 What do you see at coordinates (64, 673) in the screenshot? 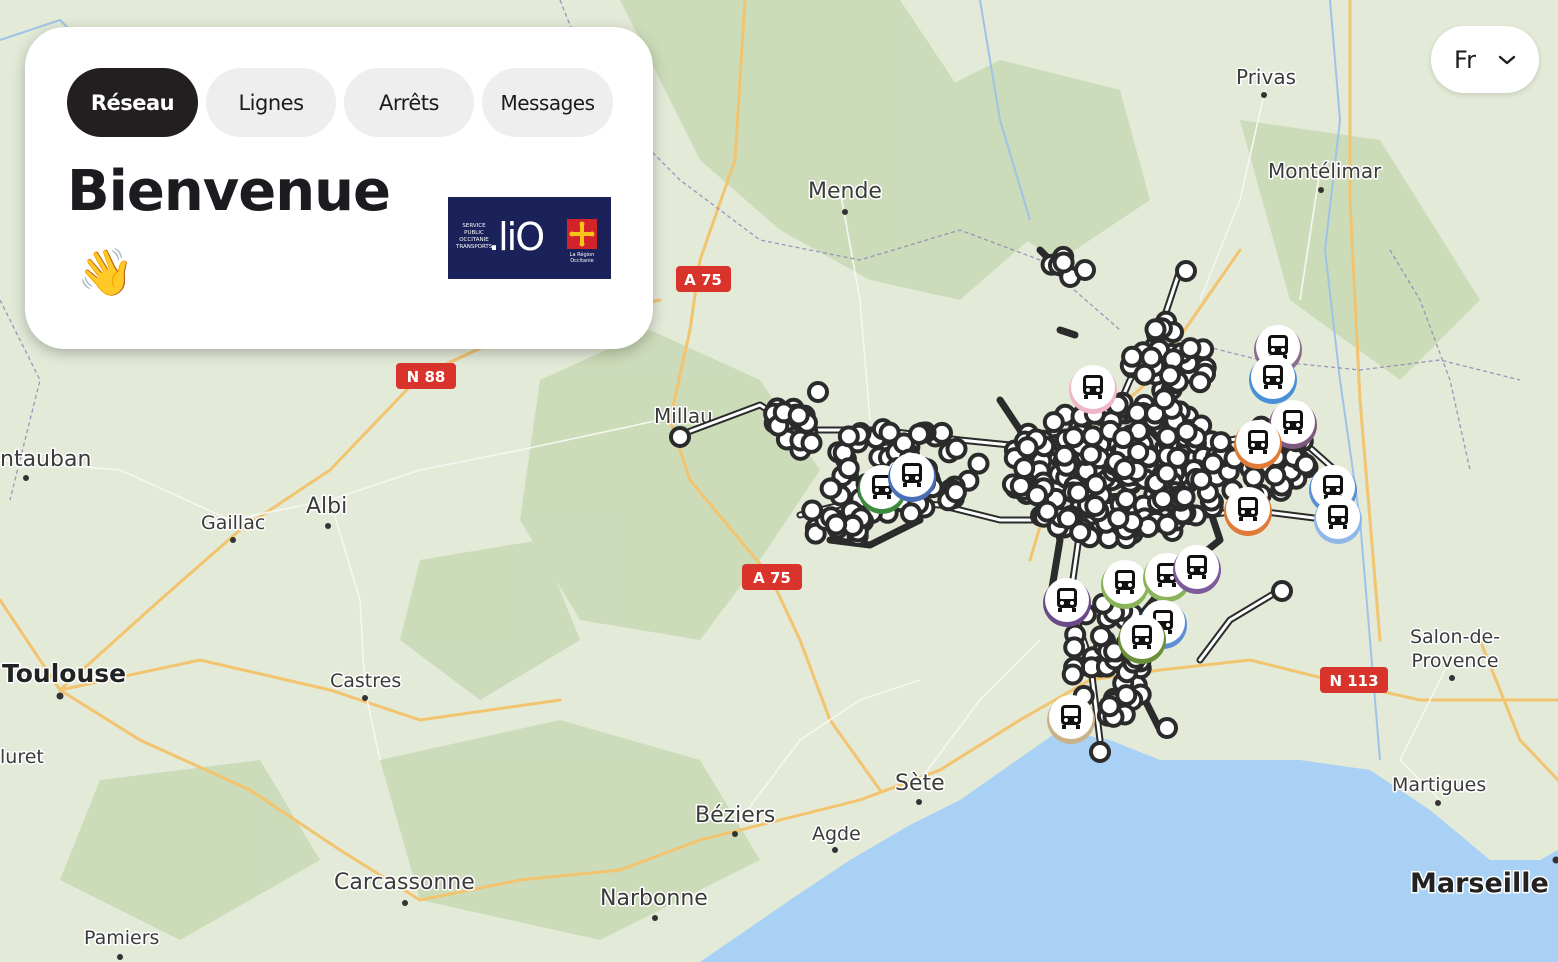
I see `city-label: Toulouse` at bounding box center [64, 673].